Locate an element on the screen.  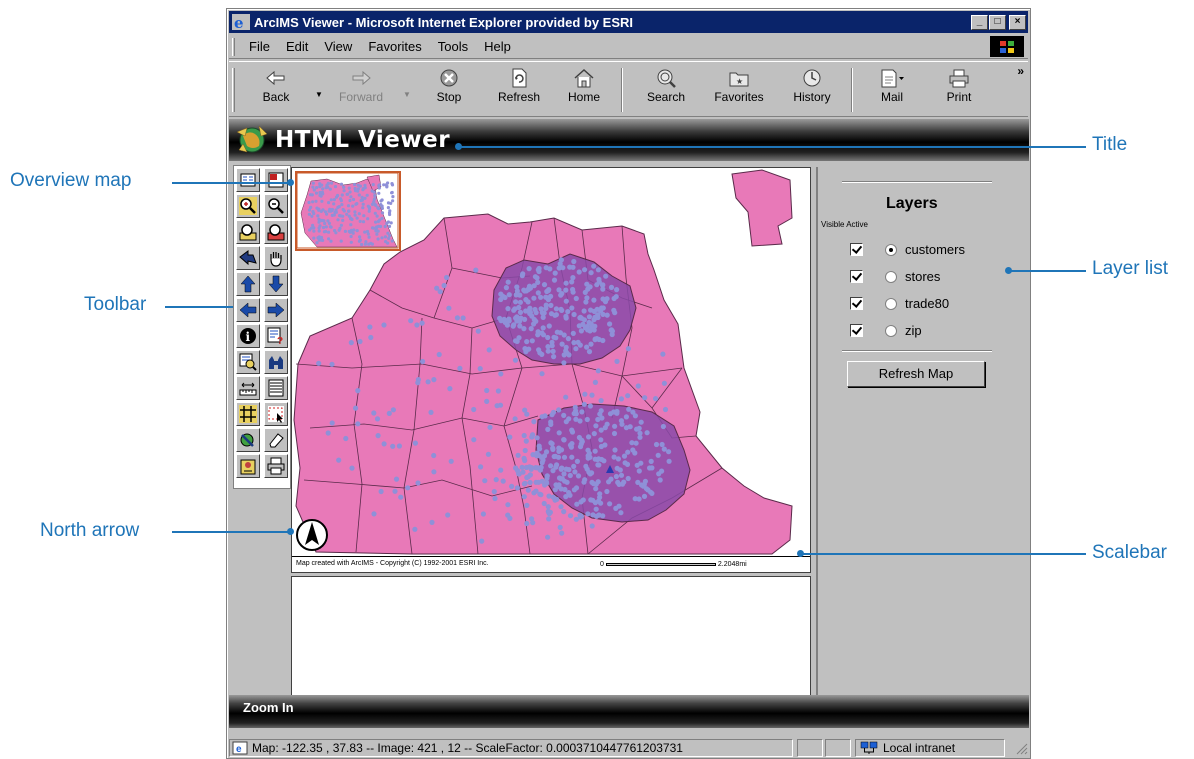
home-label: Home is located at coordinates (583, 97).